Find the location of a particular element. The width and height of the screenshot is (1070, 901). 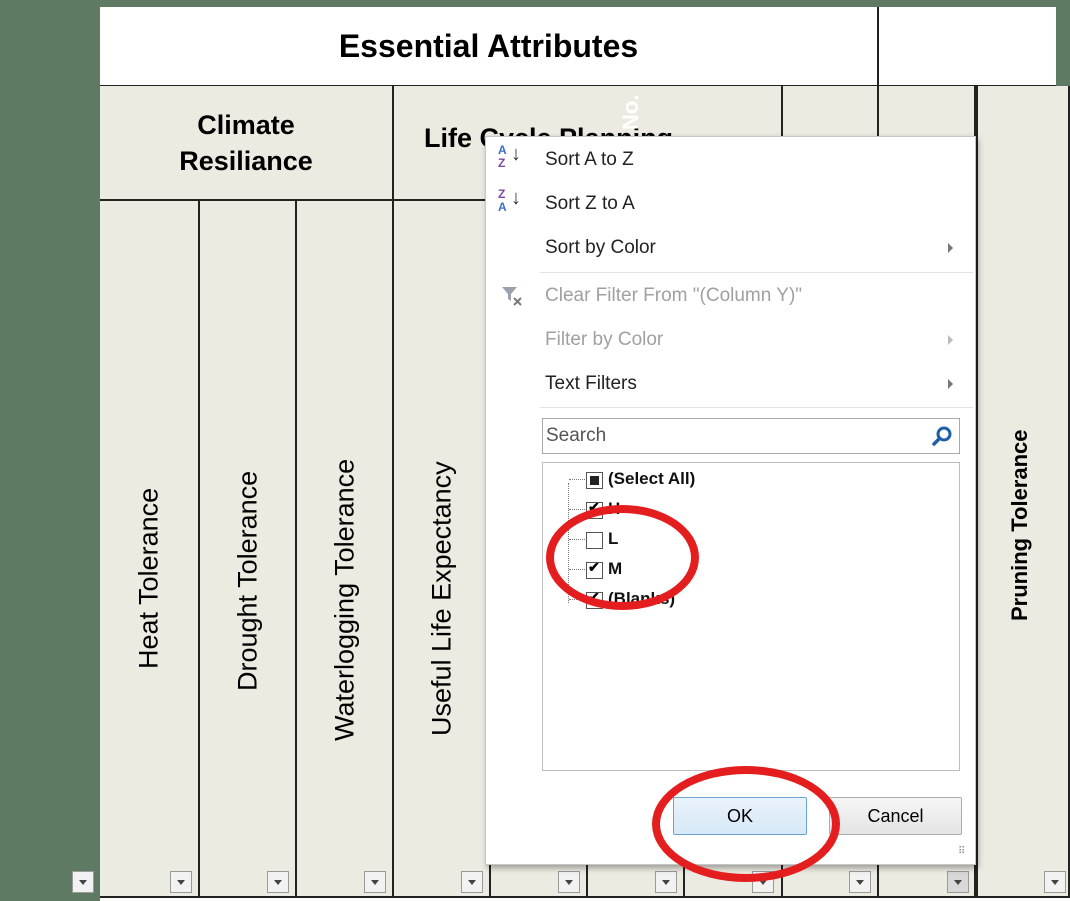

menu-sort-by-color: Sort by Color is located at coordinates (730, 248).